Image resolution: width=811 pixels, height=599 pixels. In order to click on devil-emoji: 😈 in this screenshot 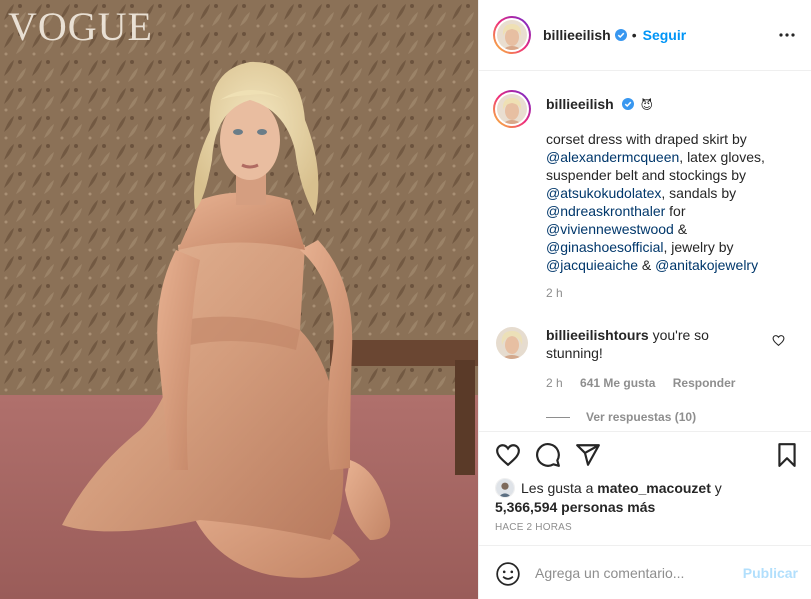, I will do `click(646, 105)`.